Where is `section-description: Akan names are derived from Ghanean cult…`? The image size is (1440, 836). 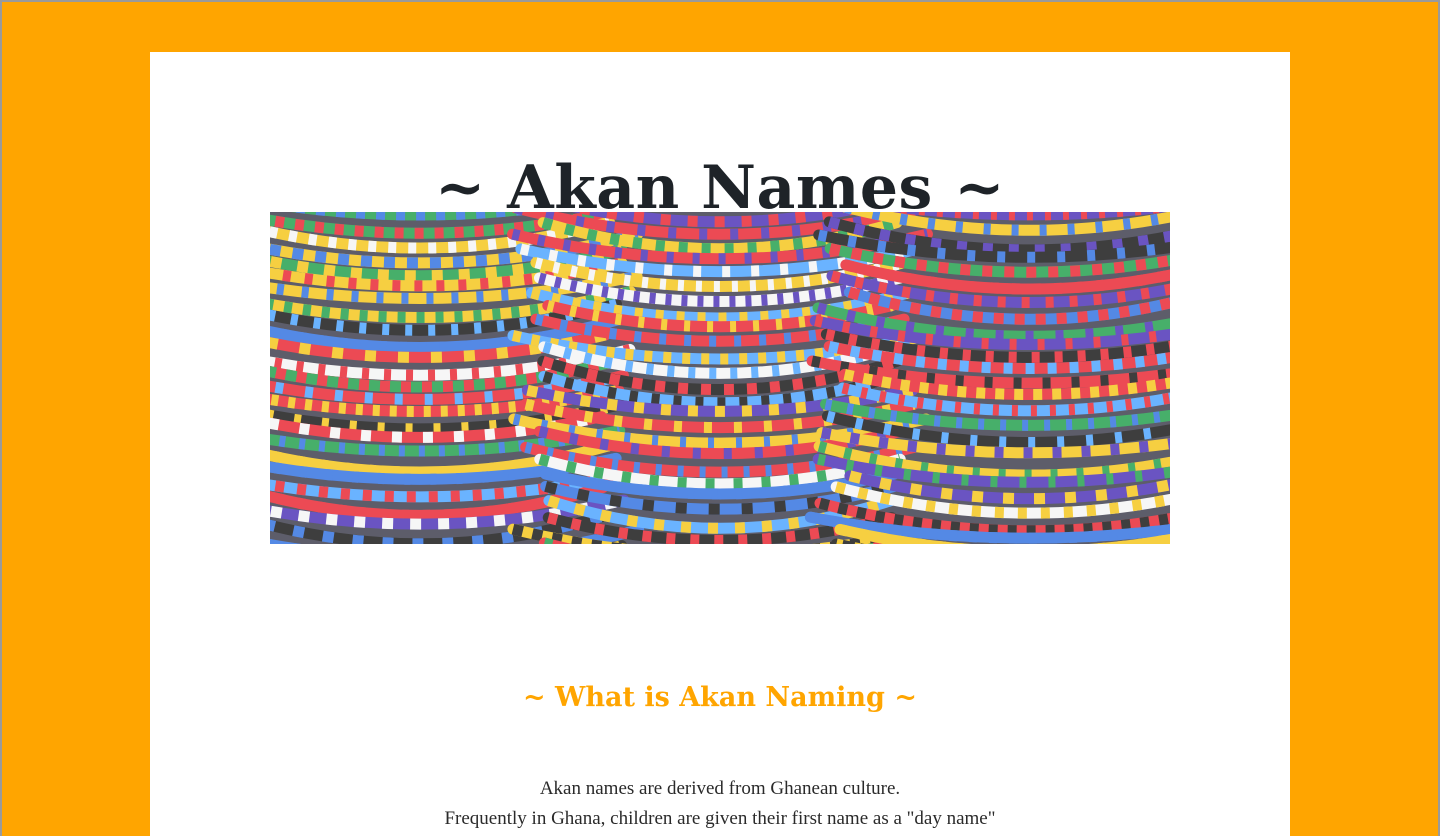 section-description: Akan names are derived from Ghanean cult… is located at coordinates (720, 804).